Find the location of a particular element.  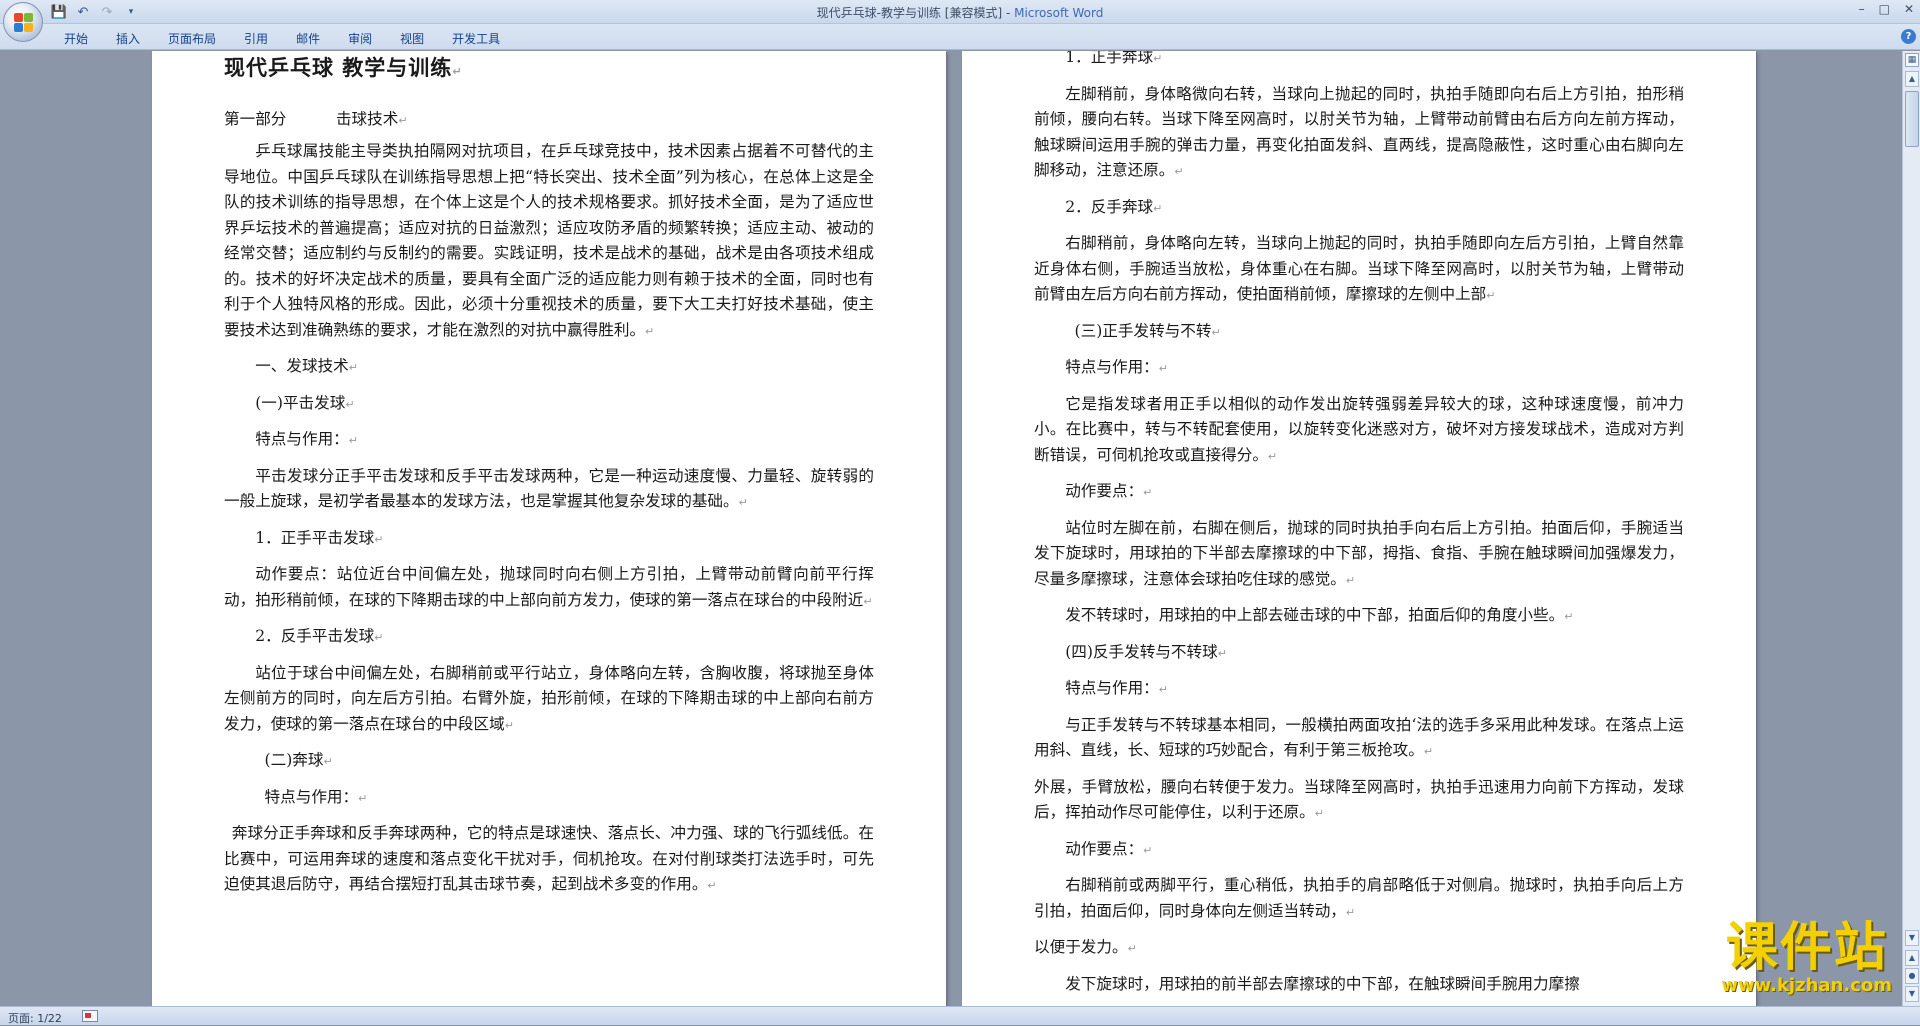

tab-view: 视图 is located at coordinates (412, 39).